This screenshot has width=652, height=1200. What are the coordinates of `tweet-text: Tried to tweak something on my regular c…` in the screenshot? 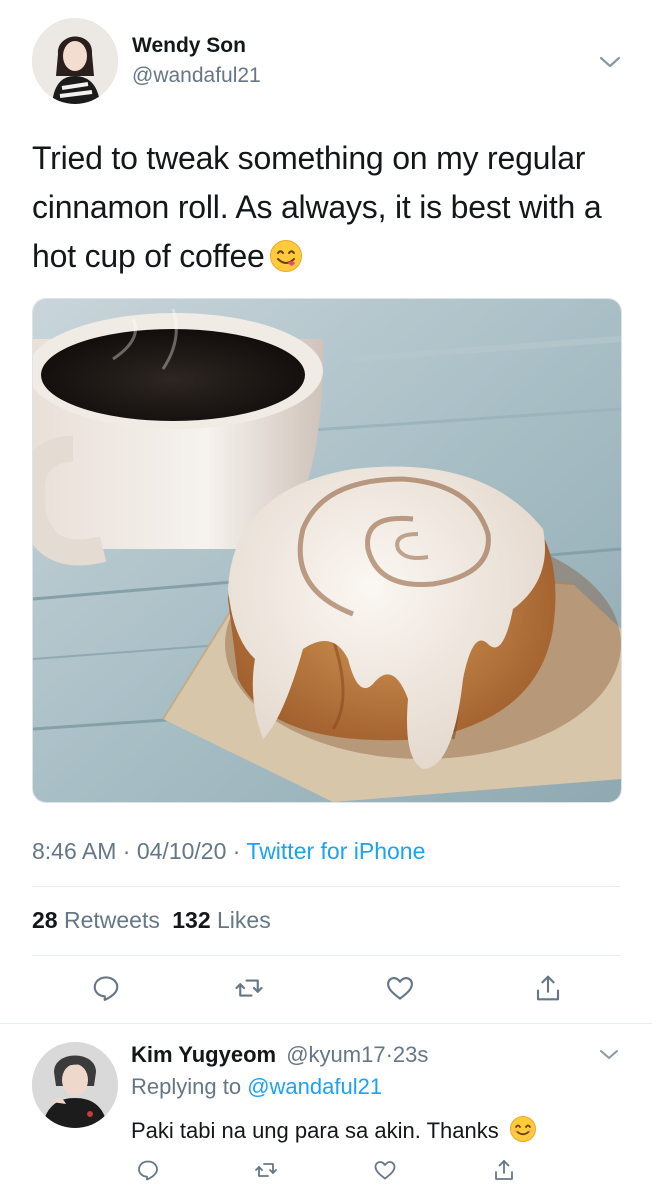 It's located at (327, 207).